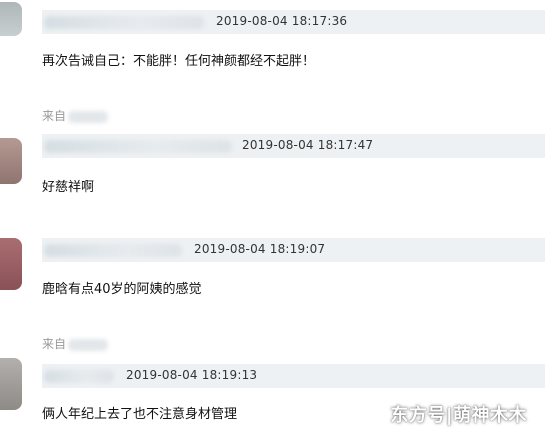 The width and height of the screenshot is (545, 441). What do you see at coordinates (282, 21) in the screenshot?
I see `comment-timestamp: 2019-08-04 18:17:36` at bounding box center [282, 21].